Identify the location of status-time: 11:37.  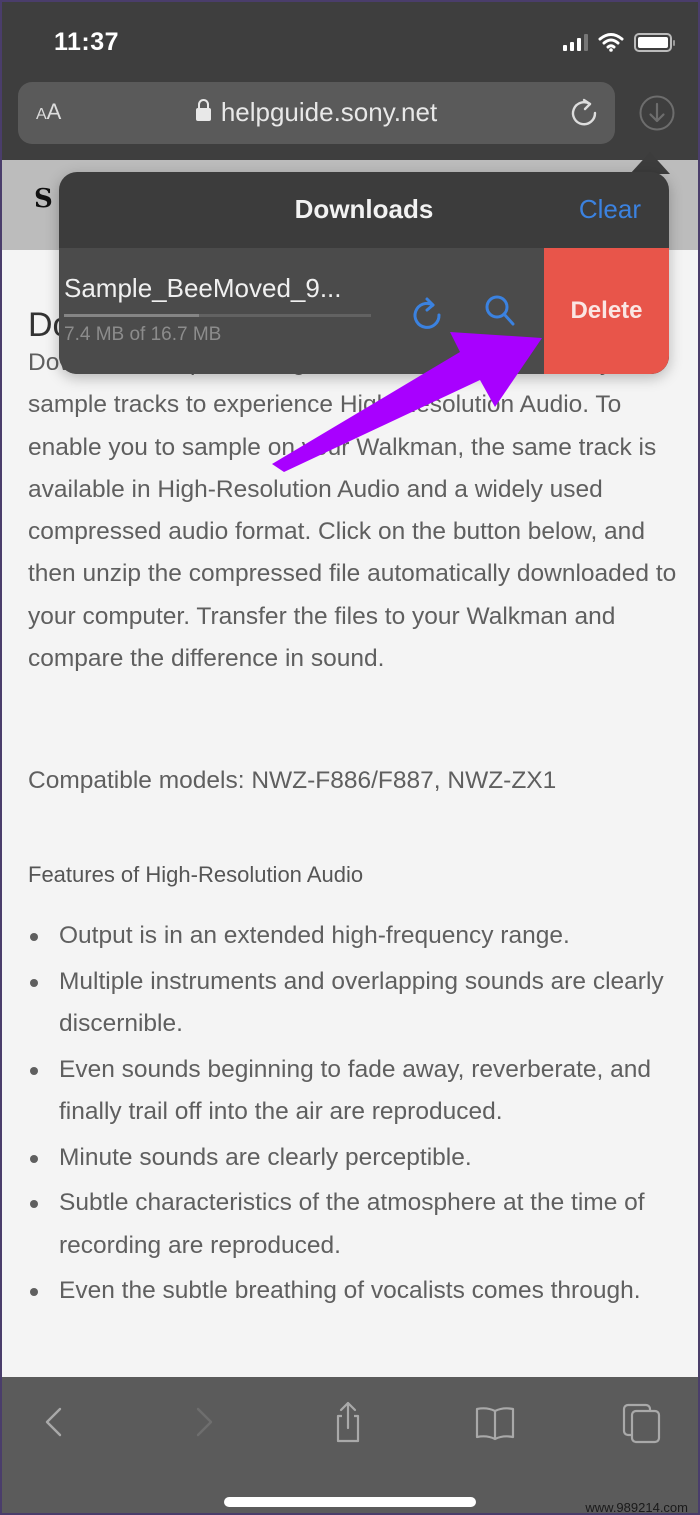
(87, 42).